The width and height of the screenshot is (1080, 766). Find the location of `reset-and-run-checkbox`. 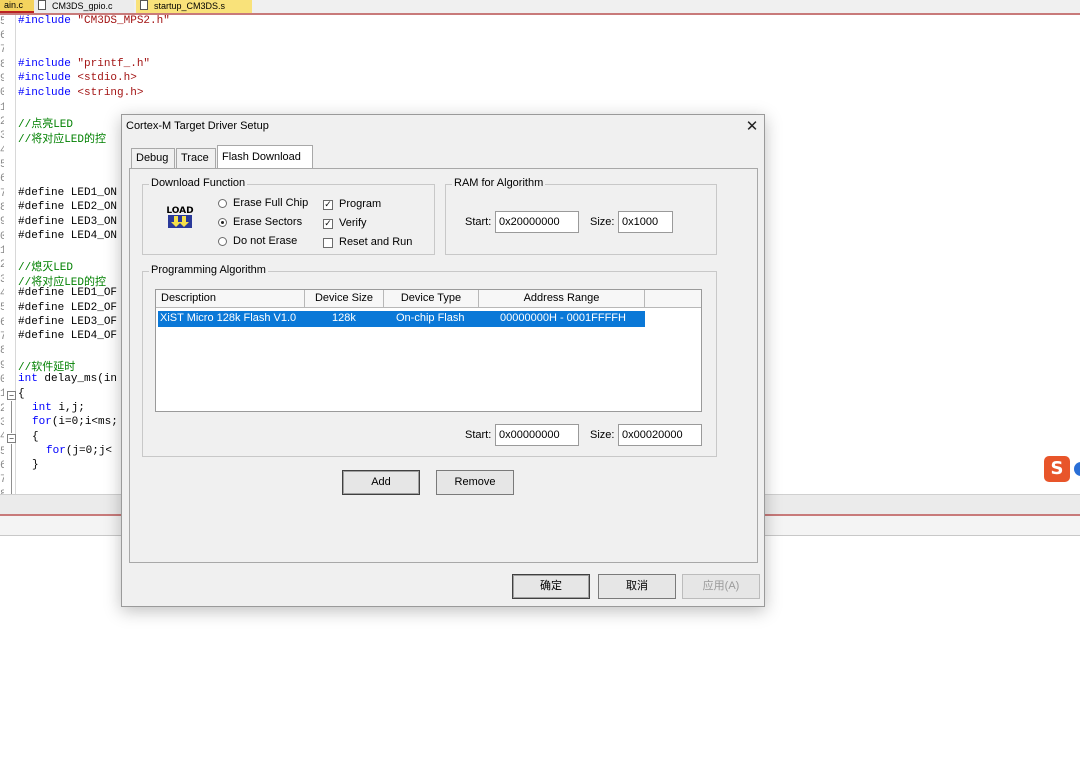

reset-and-run-checkbox is located at coordinates (328, 243).